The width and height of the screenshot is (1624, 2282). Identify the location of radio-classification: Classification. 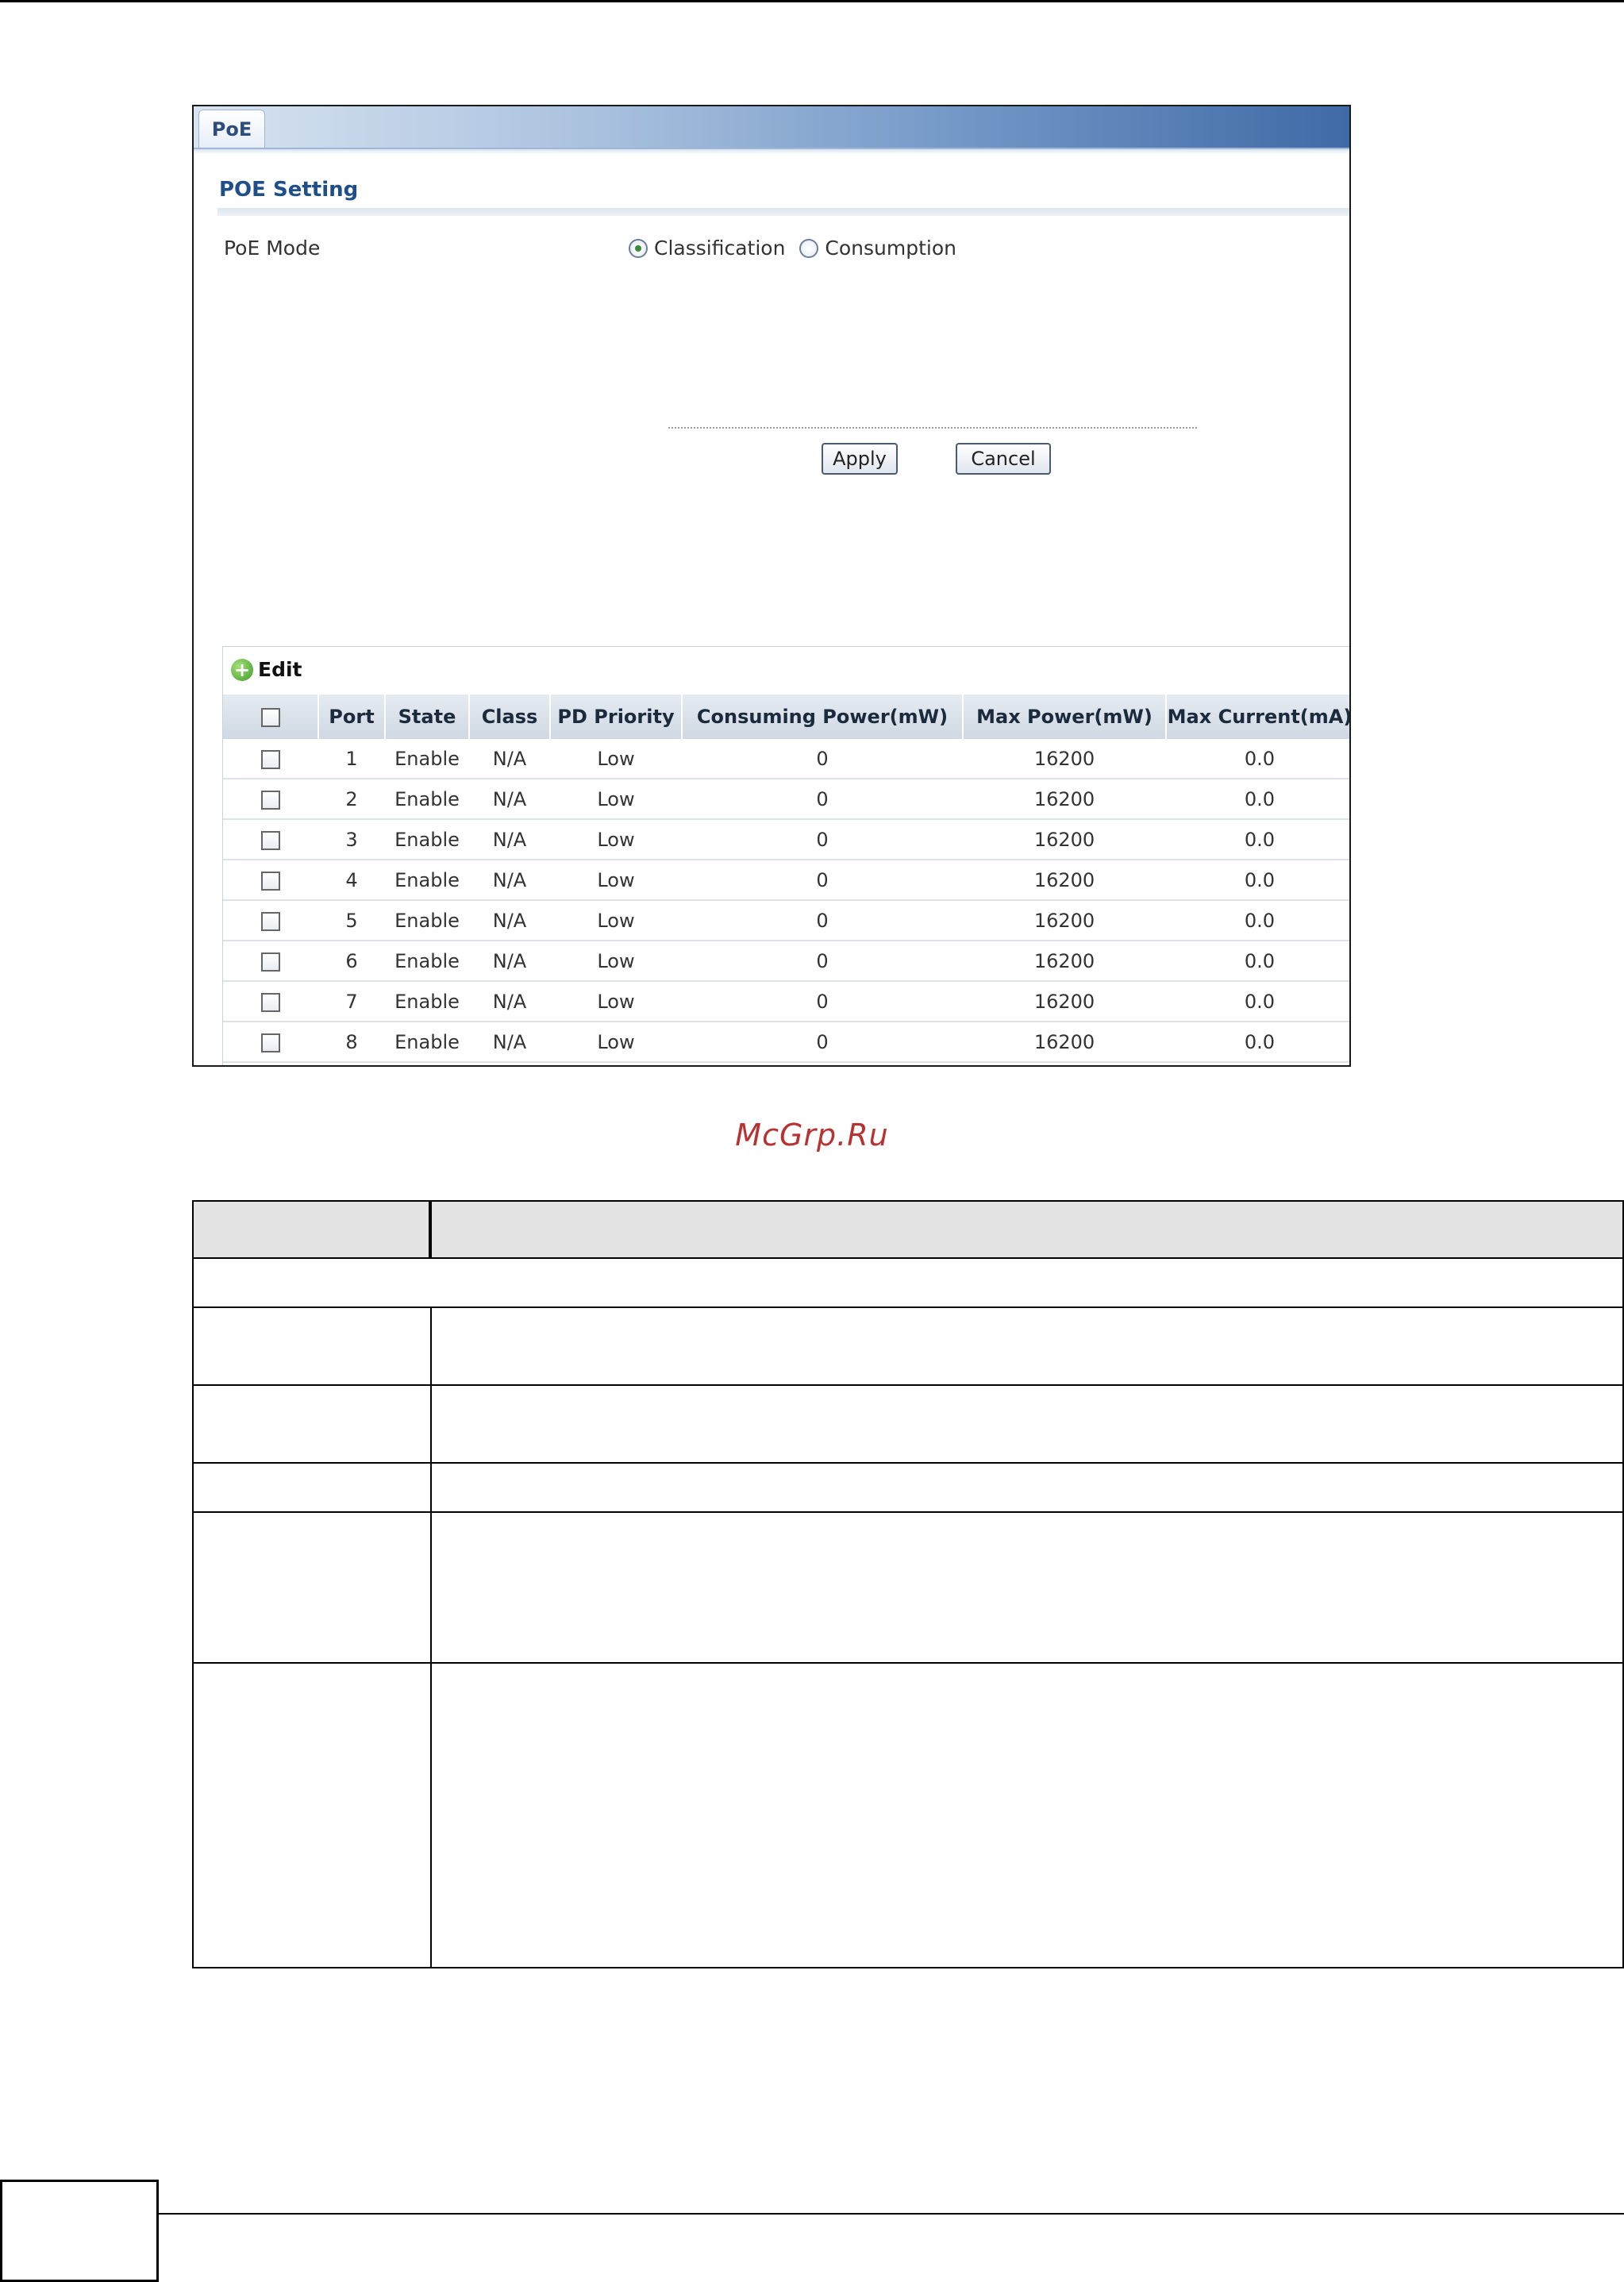
(707, 248).